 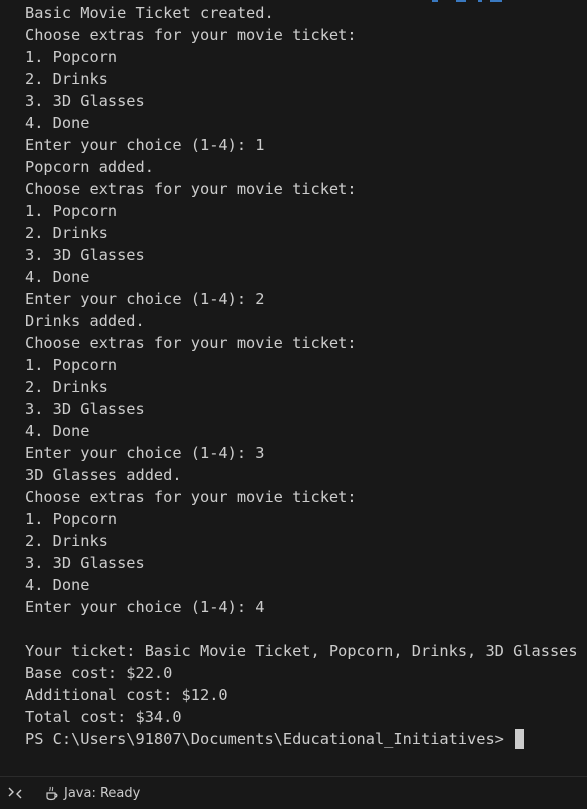 What do you see at coordinates (145, 145) in the screenshot?
I see `terminal-line: Enter your choice (1-4): 1` at bounding box center [145, 145].